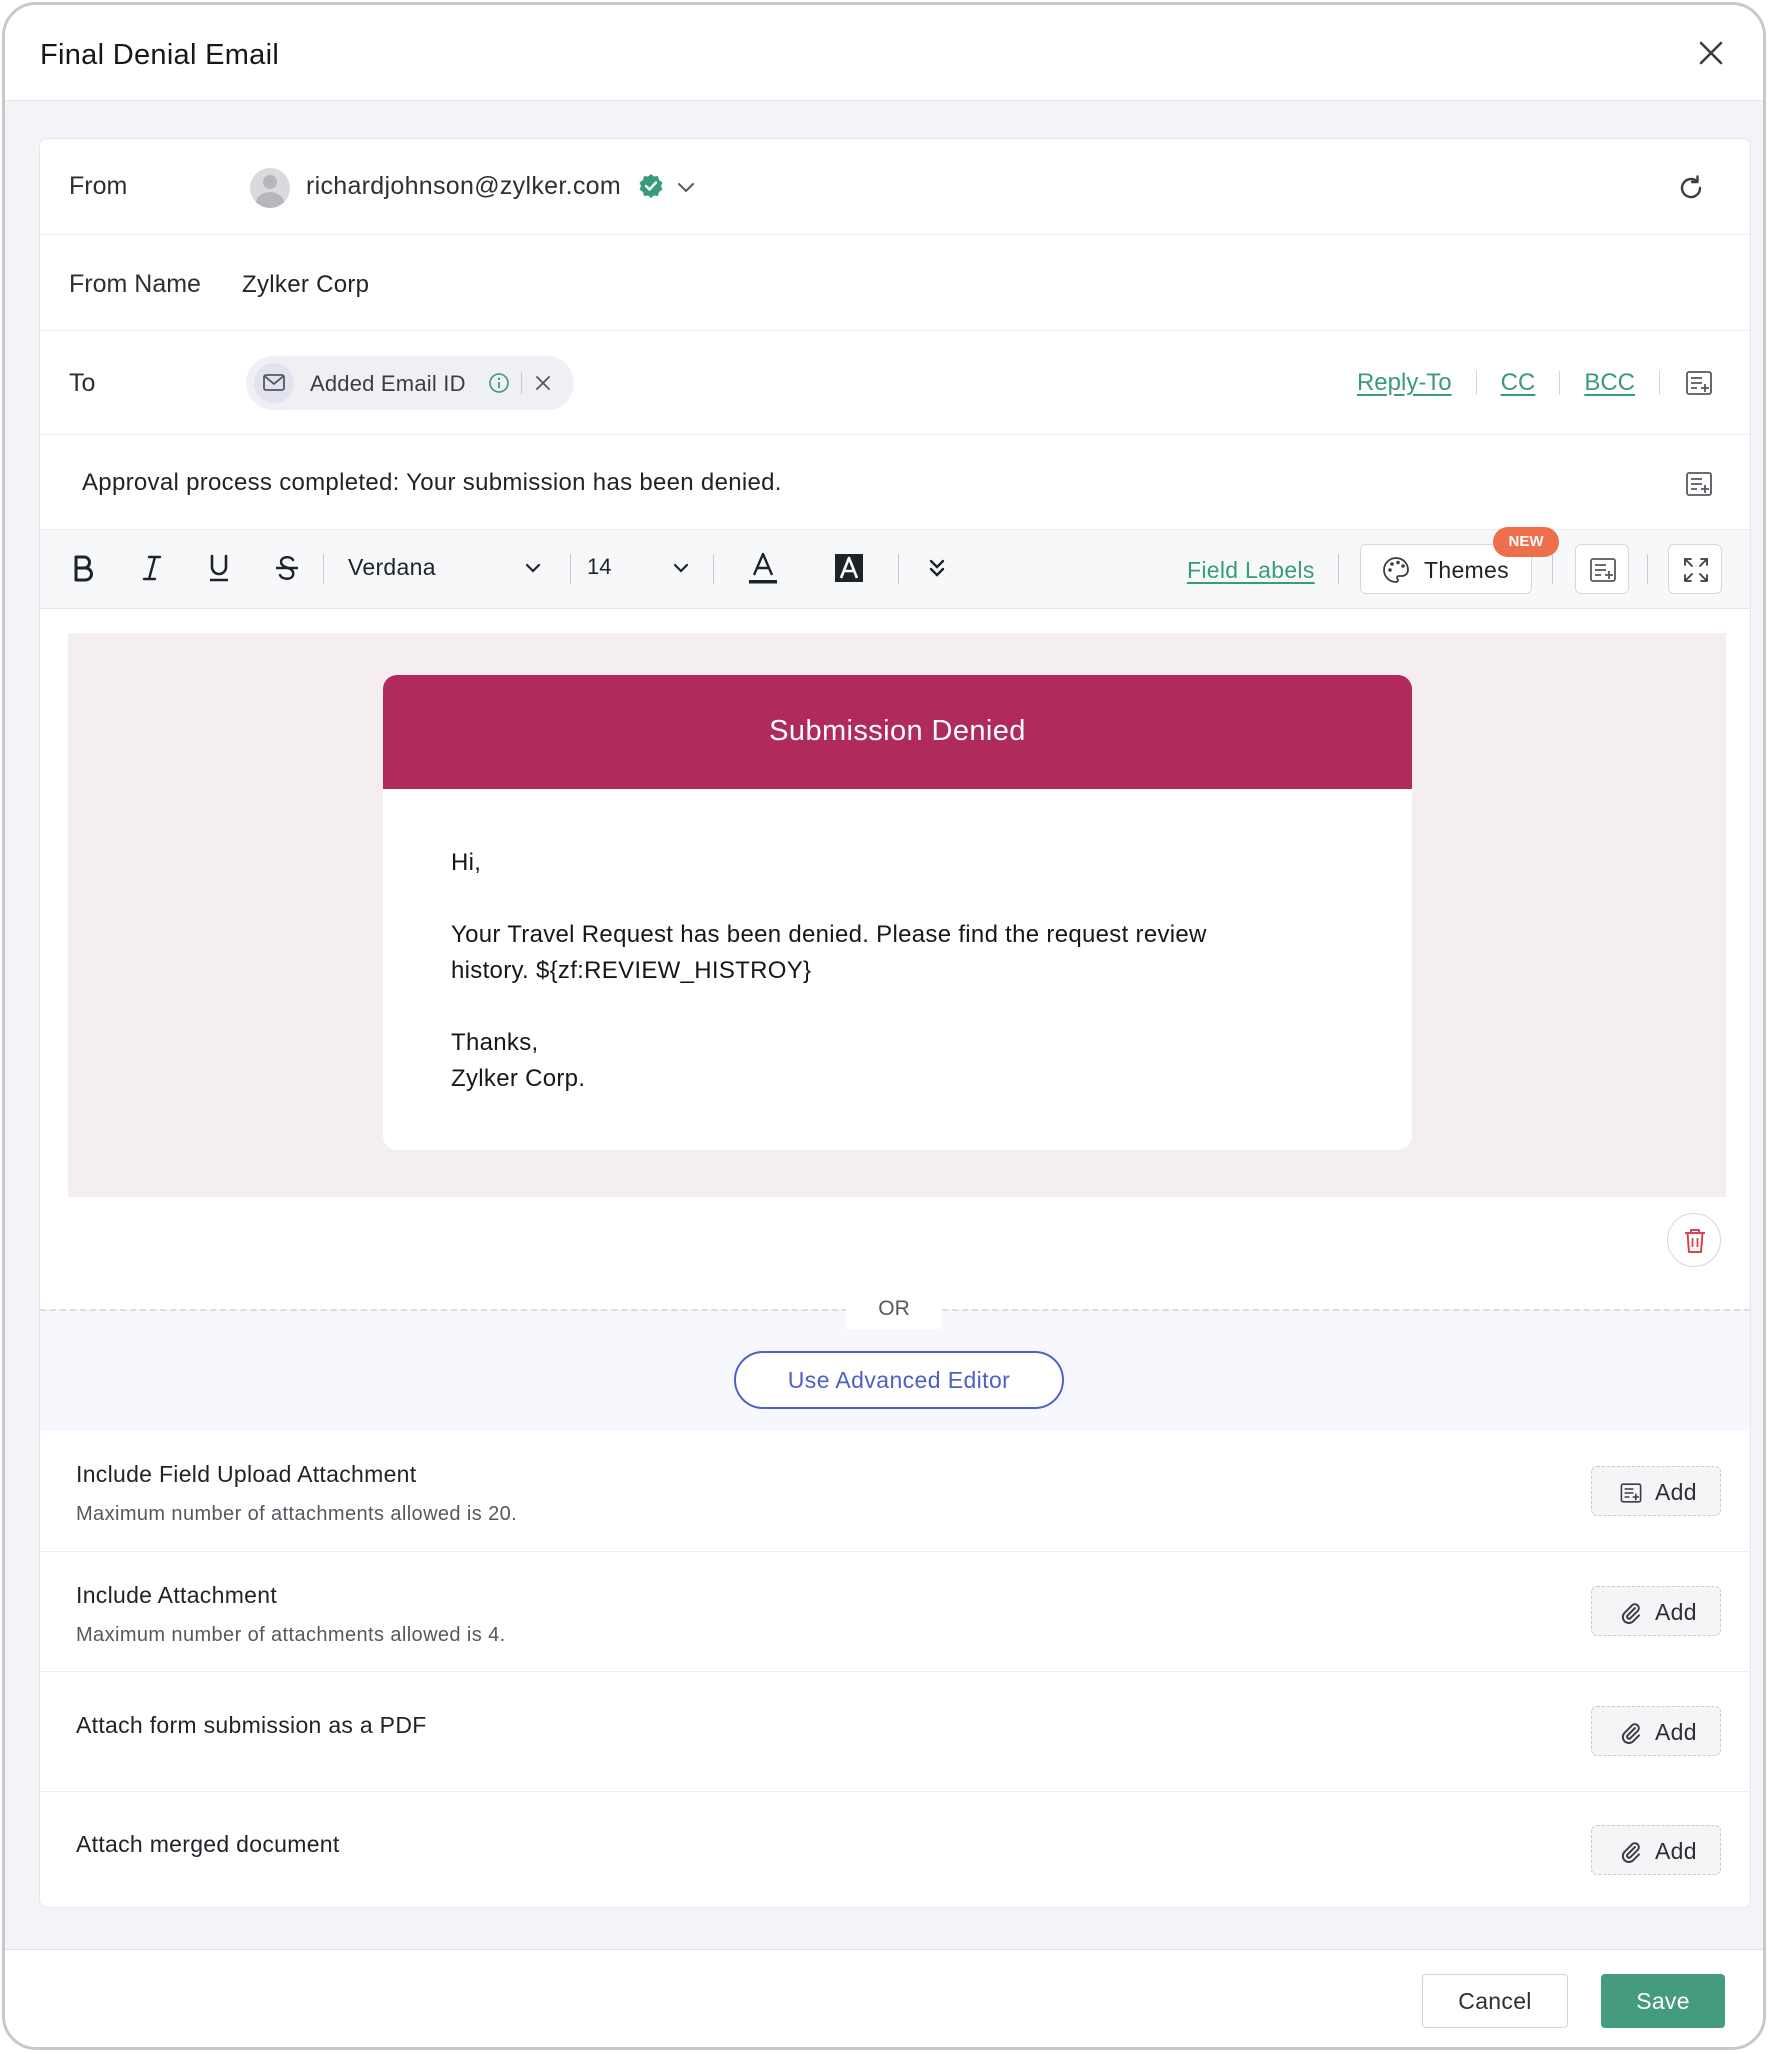 The image size is (1770, 2054). Describe the element at coordinates (895, 383) in the screenshot. I see `to-row: To Added Email ID Reply-To CC BCC` at that location.